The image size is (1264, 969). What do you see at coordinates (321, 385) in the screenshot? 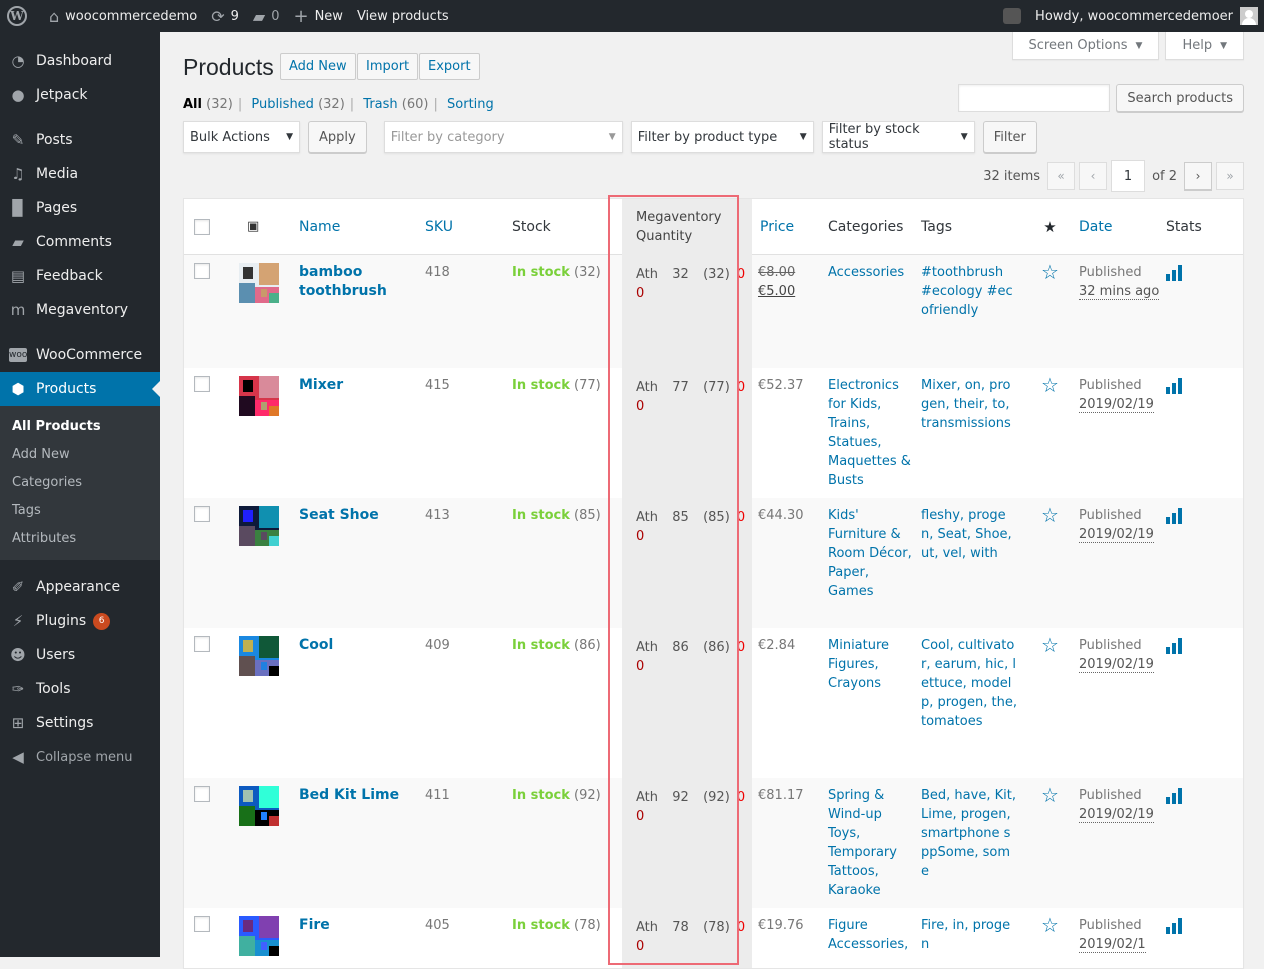
I see `product-name-link: Mixer` at bounding box center [321, 385].